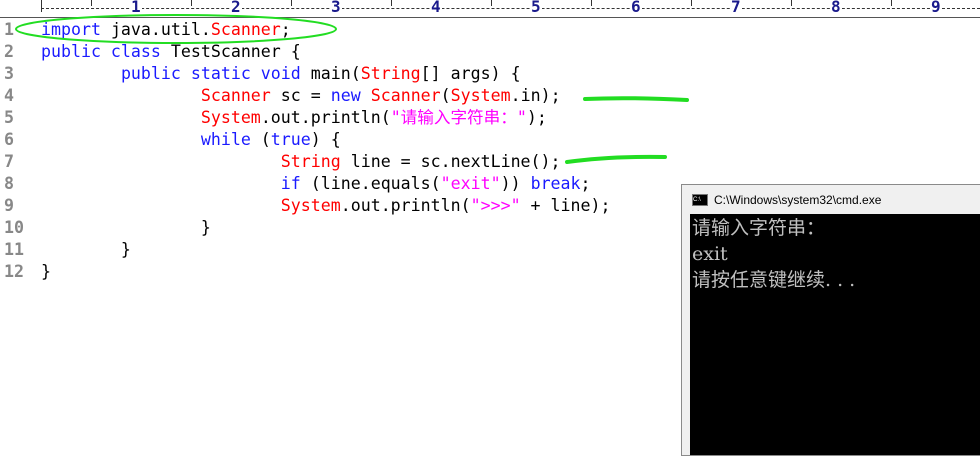 This screenshot has height=456, width=980. I want to click on code-text: if (line.equals("exit")) break;, so click(316, 184).